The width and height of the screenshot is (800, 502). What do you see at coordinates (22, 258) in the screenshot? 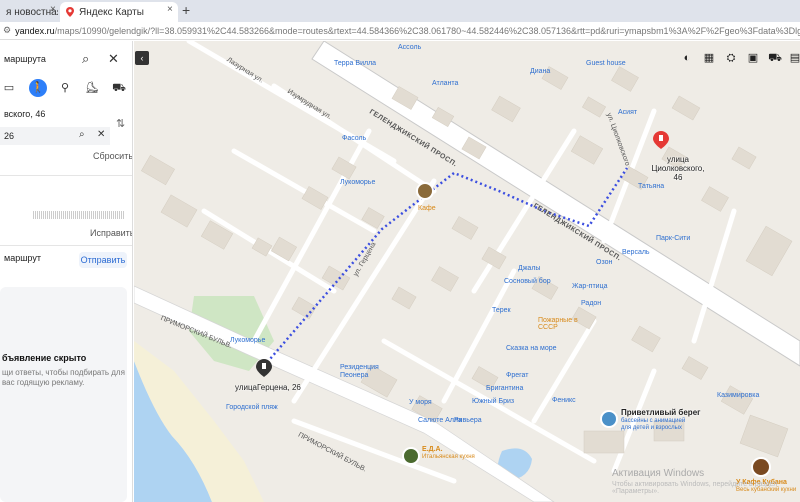
I see `map-route-label: маршрут` at bounding box center [22, 258].